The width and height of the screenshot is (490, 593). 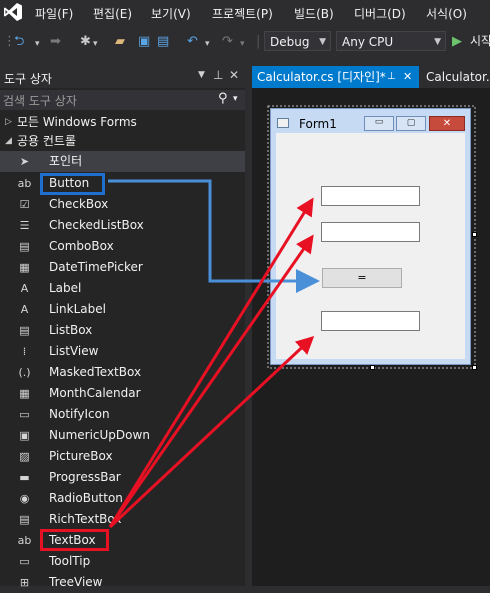 What do you see at coordinates (372, 367) in the screenshot?
I see `resize-handle-bottom` at bounding box center [372, 367].